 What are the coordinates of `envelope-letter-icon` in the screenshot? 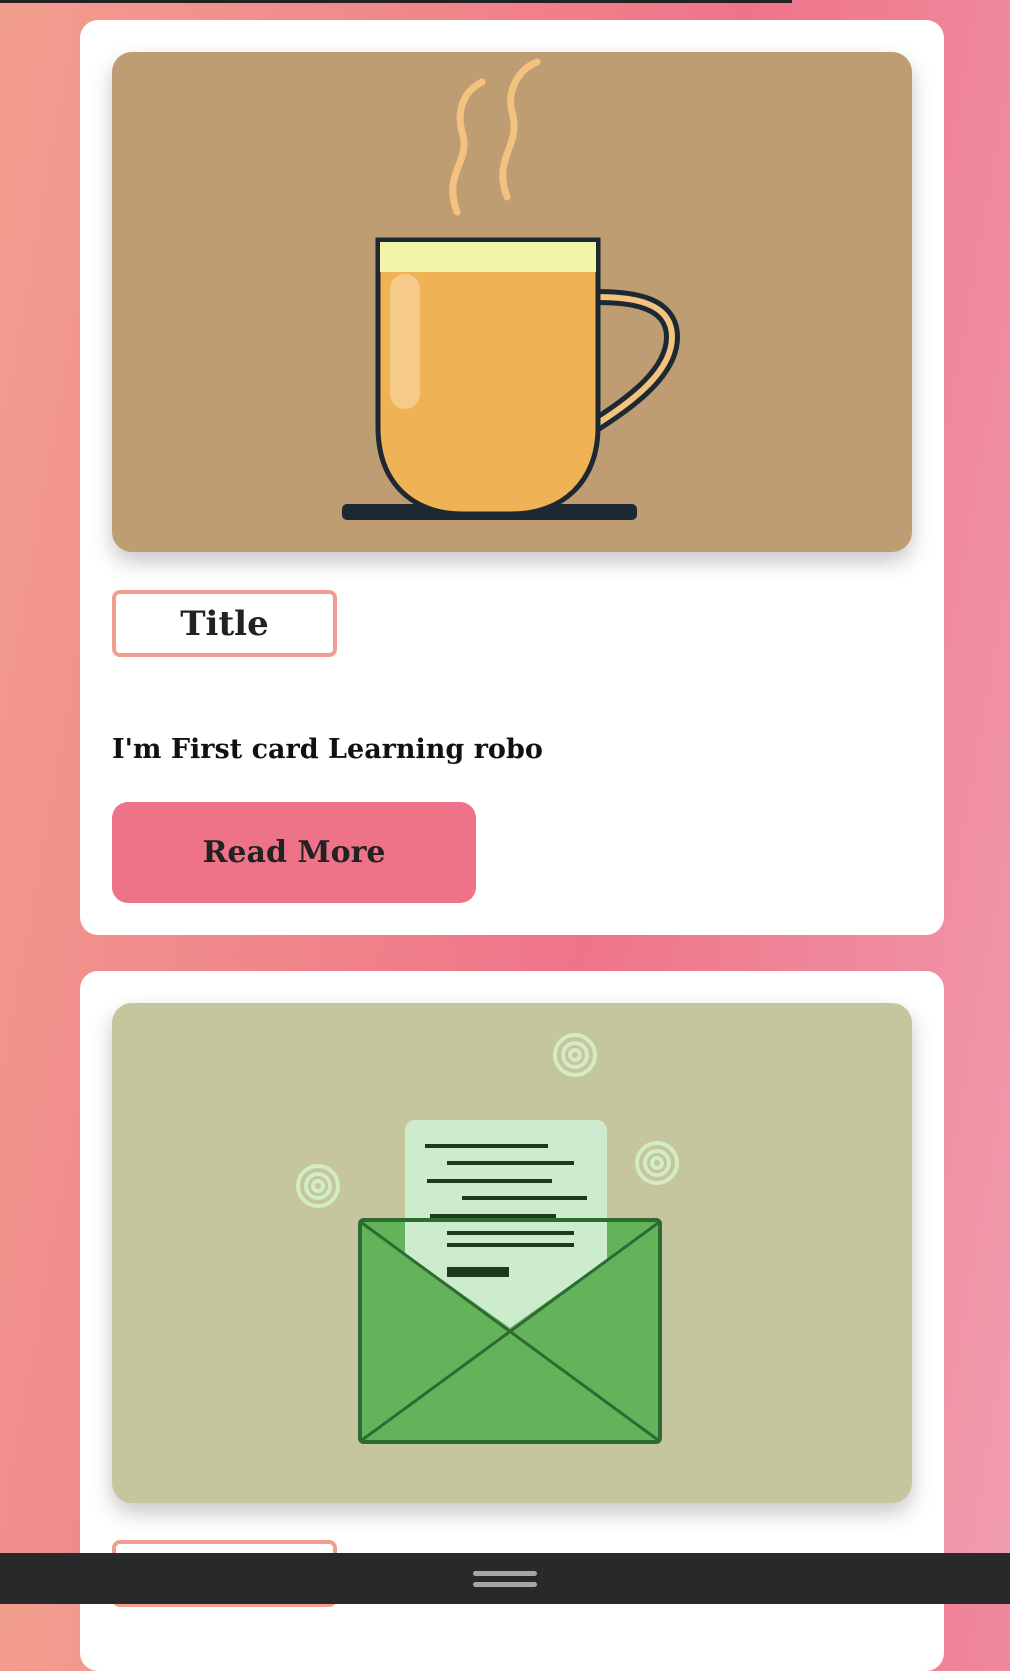 It's located at (487, 1238).